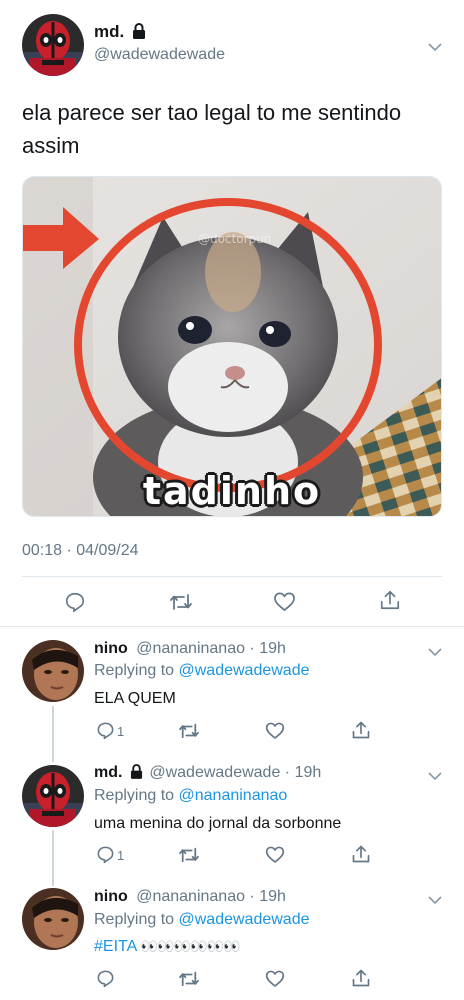 This screenshot has height=1000, width=464. What do you see at coordinates (115, 946) in the screenshot?
I see `hashtag-link: #EITA` at bounding box center [115, 946].